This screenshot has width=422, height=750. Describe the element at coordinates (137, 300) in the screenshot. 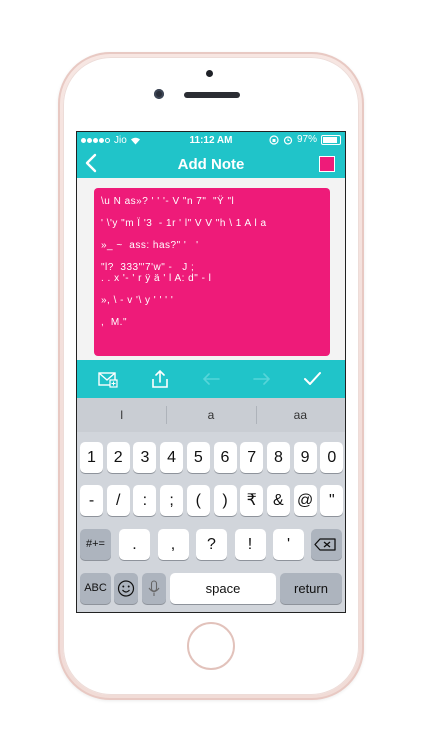

I see `note-line: », \ - v '\ y ' ' ' '` at that location.